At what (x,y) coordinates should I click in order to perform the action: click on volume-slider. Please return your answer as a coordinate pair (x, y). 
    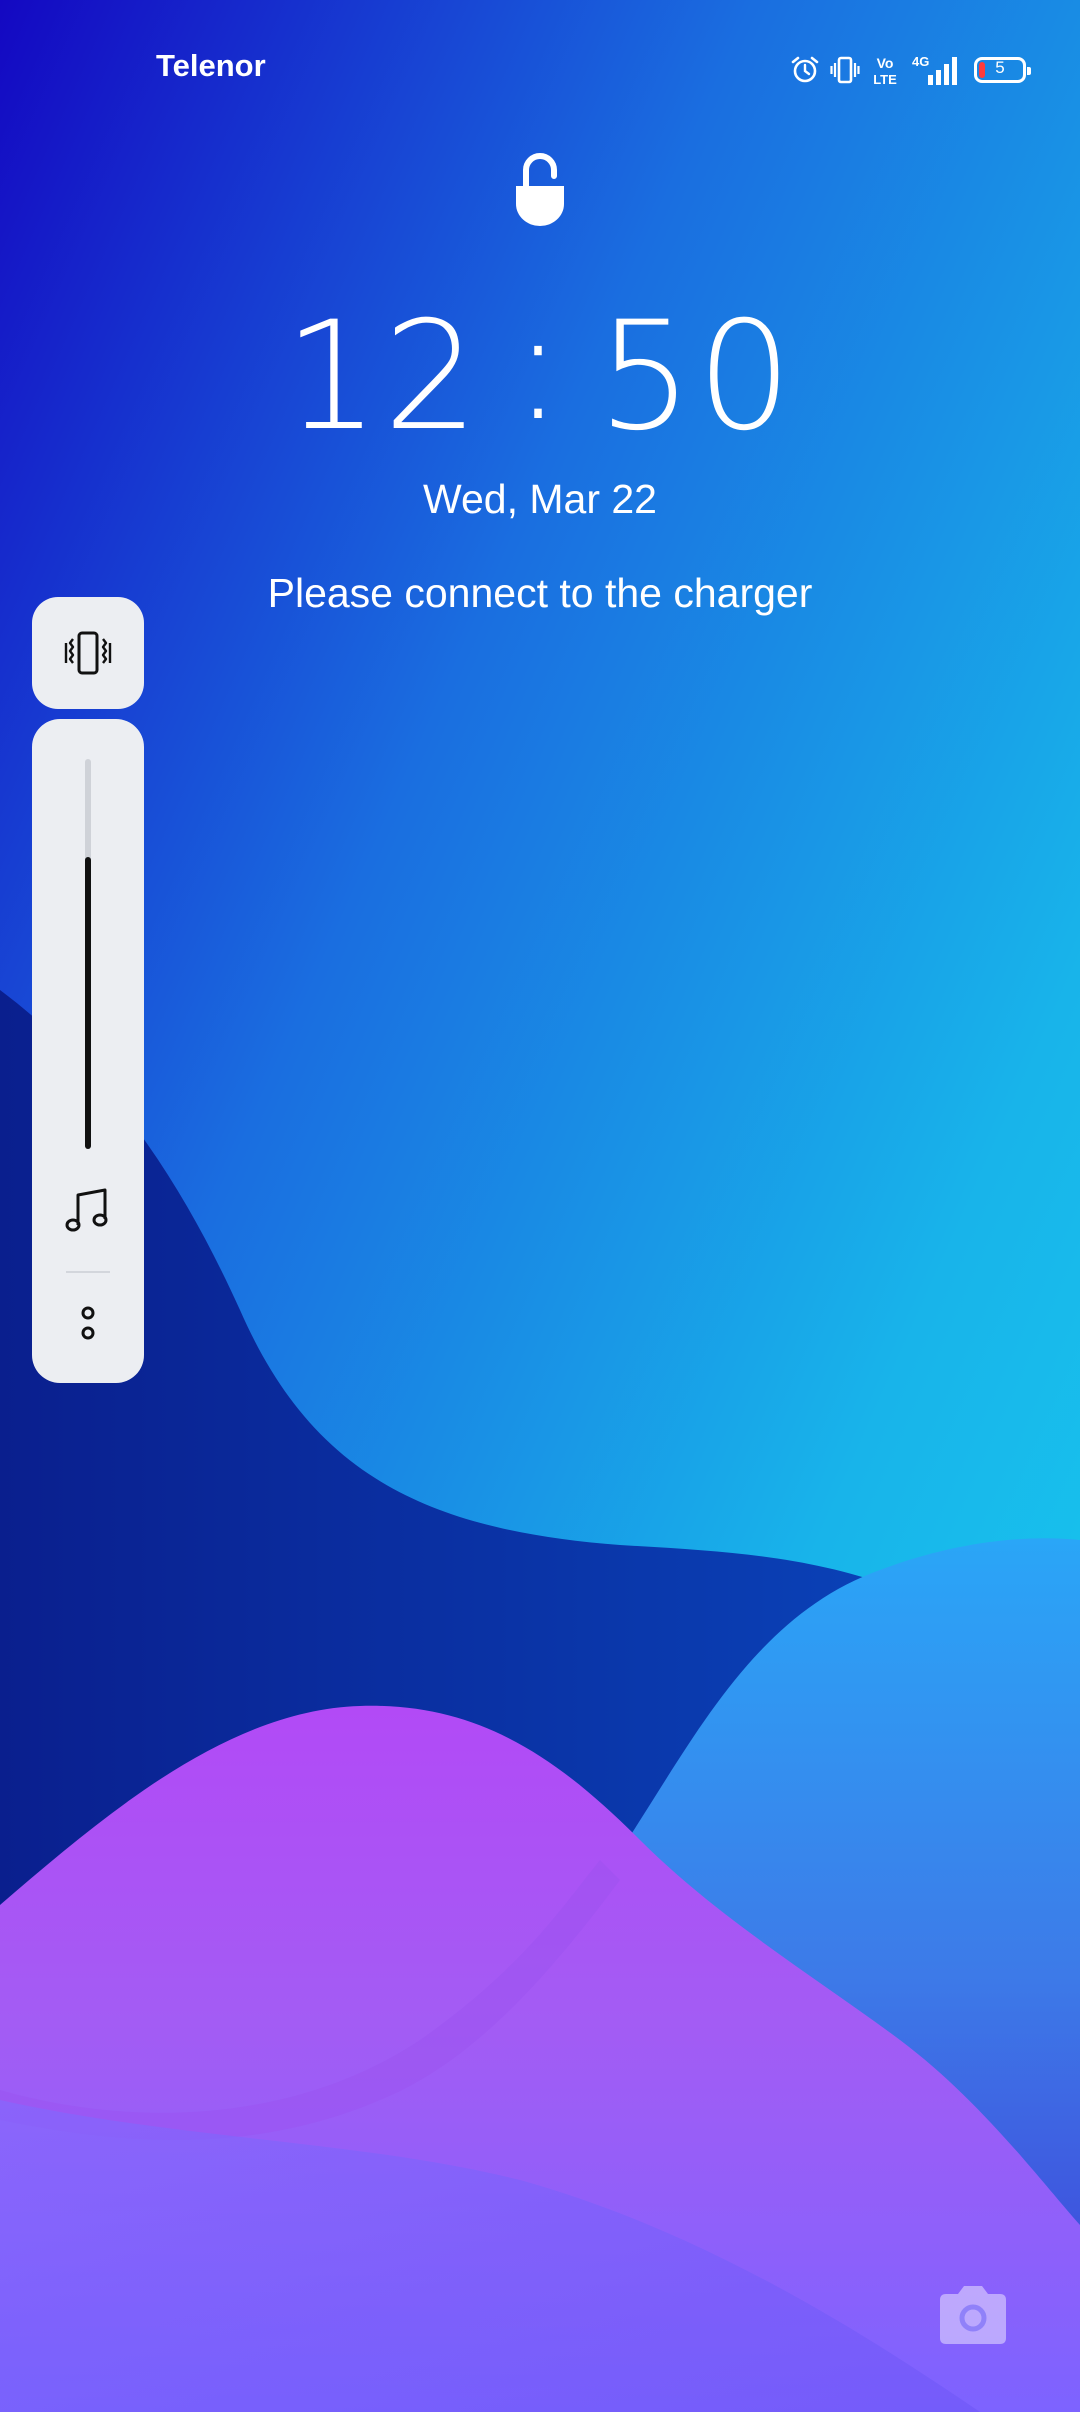
    Looking at the image, I should click on (88, 954).